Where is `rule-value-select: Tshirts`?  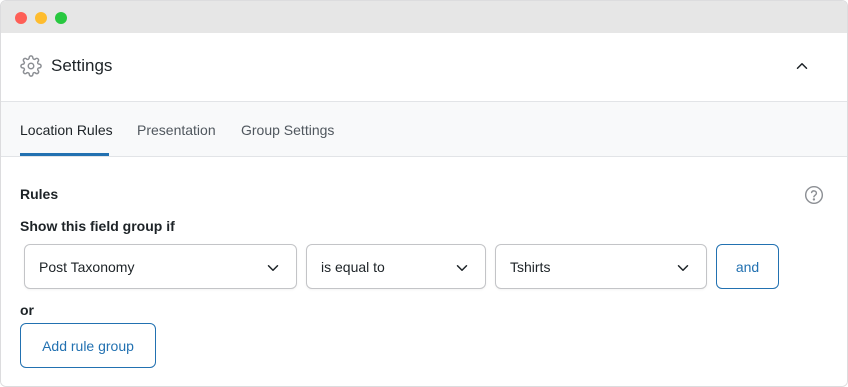 rule-value-select: Tshirts is located at coordinates (601, 266).